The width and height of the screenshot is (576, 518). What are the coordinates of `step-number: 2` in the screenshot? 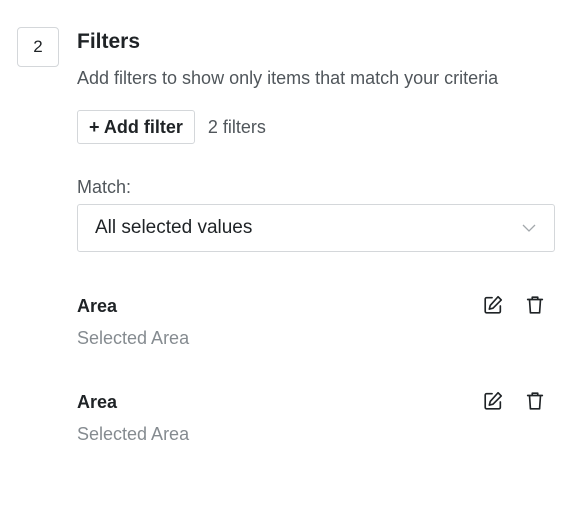 It's located at (38, 46).